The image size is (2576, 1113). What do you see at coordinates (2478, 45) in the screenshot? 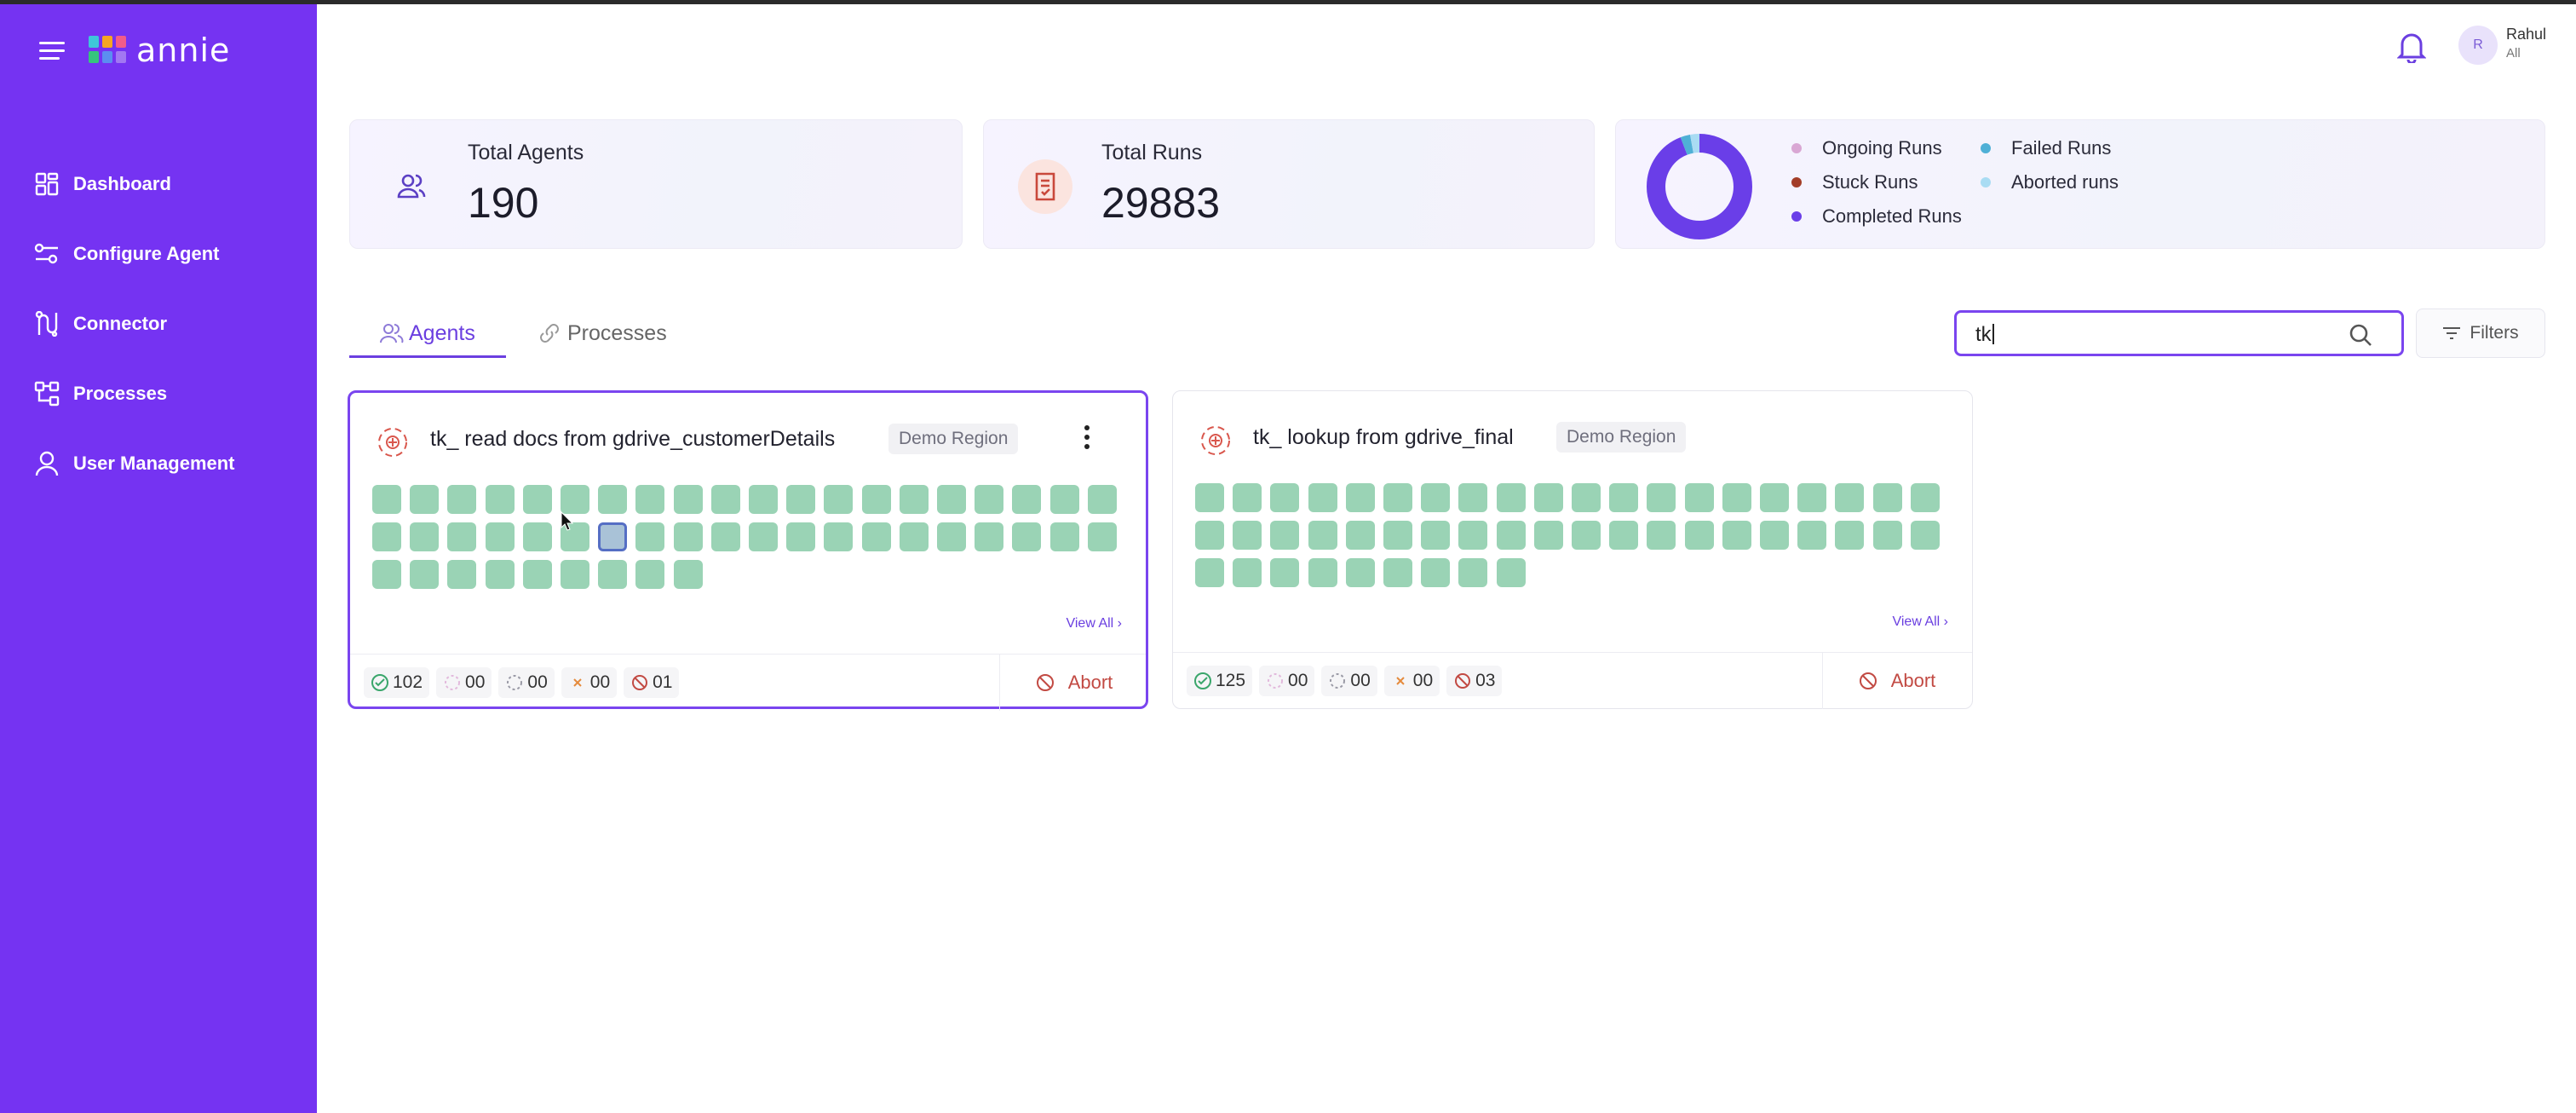
I see `avatar: R` at bounding box center [2478, 45].